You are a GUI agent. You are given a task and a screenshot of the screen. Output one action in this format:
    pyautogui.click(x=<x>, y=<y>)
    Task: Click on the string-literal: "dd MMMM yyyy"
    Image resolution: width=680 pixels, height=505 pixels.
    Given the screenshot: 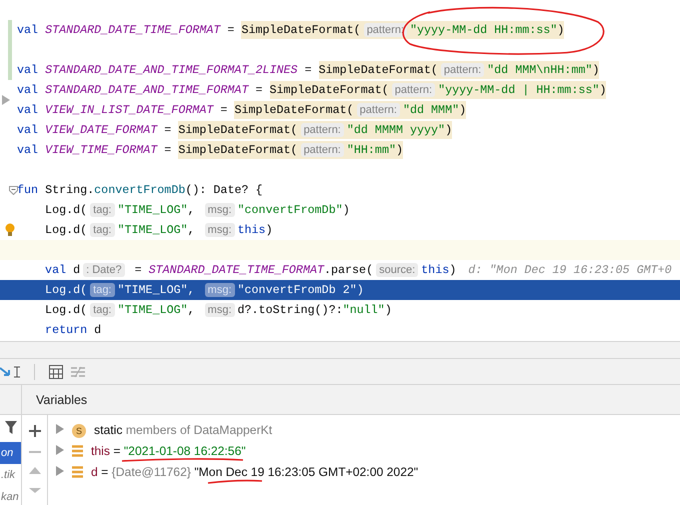 What is the action you would take?
    pyautogui.click(x=396, y=130)
    